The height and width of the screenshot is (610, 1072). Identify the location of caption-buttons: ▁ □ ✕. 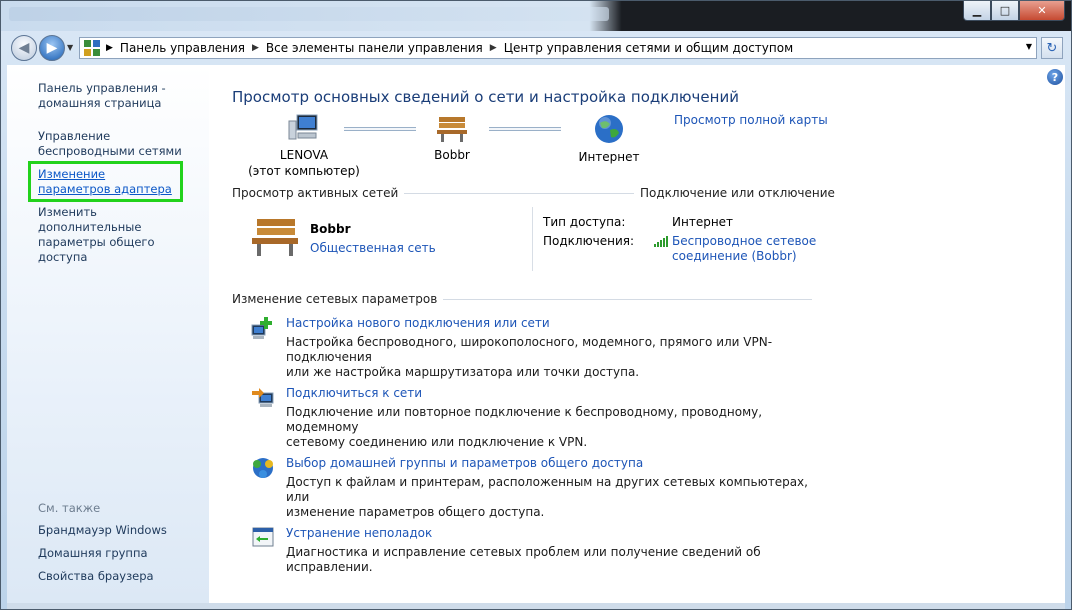
(1014, 11).